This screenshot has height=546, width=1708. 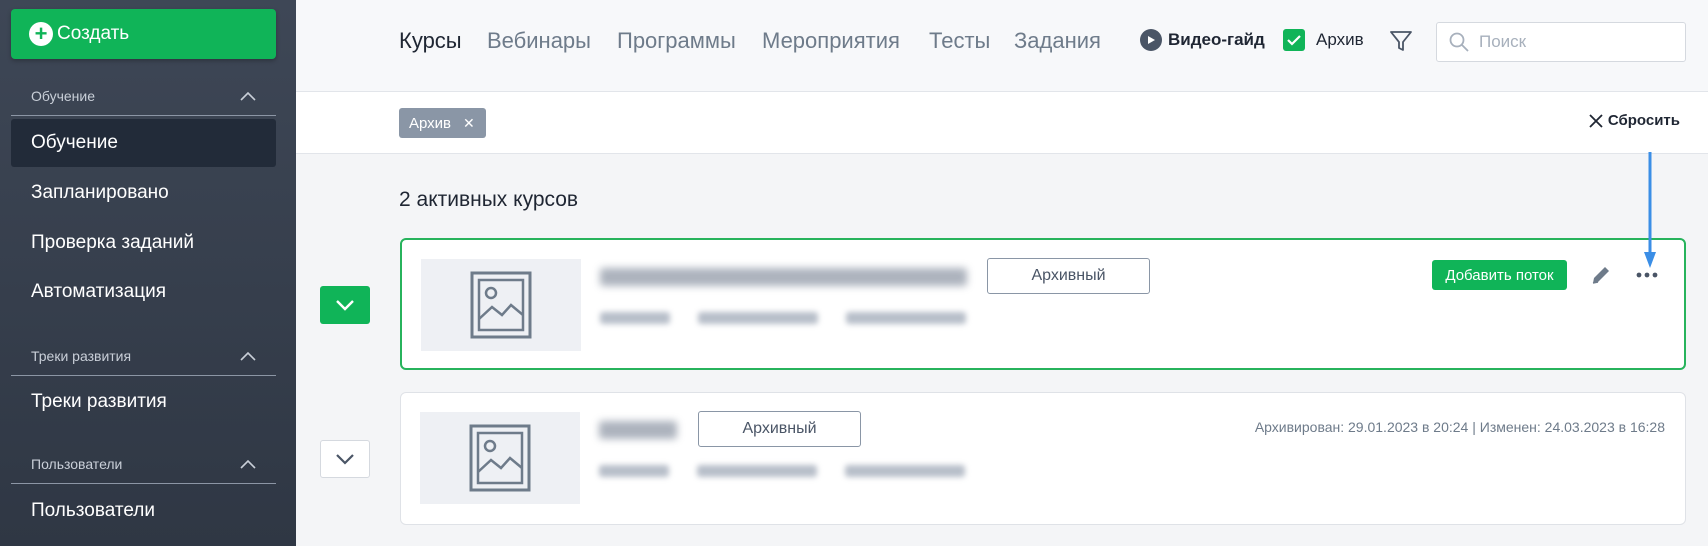 What do you see at coordinates (143, 34) in the screenshot?
I see `create-button: + Создать` at bounding box center [143, 34].